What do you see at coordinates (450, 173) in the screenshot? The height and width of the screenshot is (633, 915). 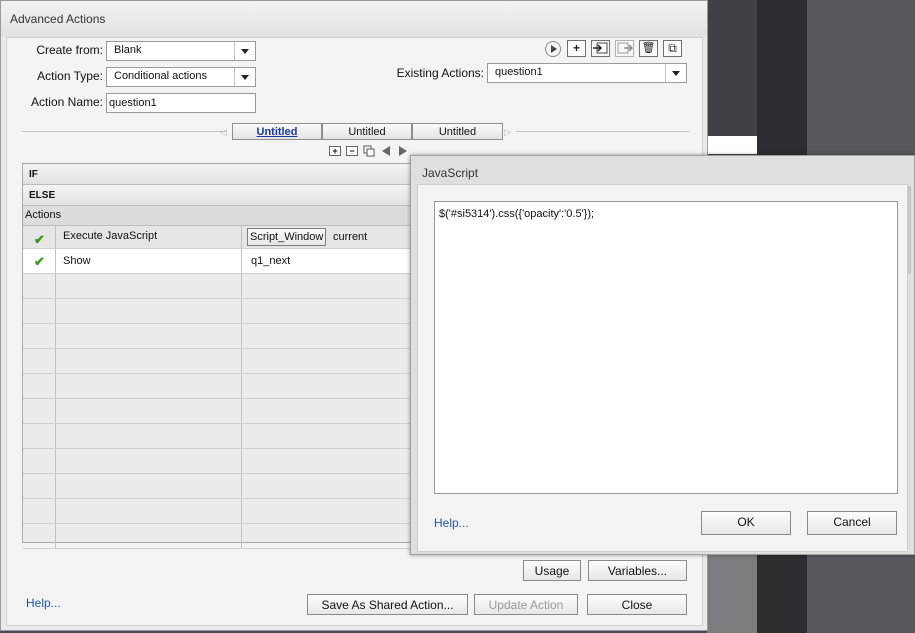 I see `dialog-title: JavaScript` at bounding box center [450, 173].